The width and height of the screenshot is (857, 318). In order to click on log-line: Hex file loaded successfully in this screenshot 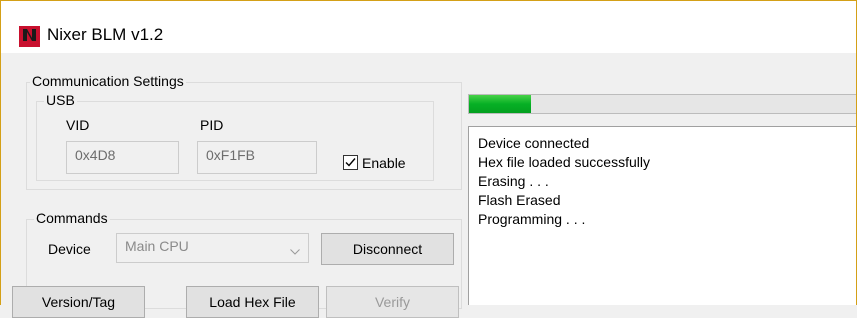, I will do `click(564, 162)`.